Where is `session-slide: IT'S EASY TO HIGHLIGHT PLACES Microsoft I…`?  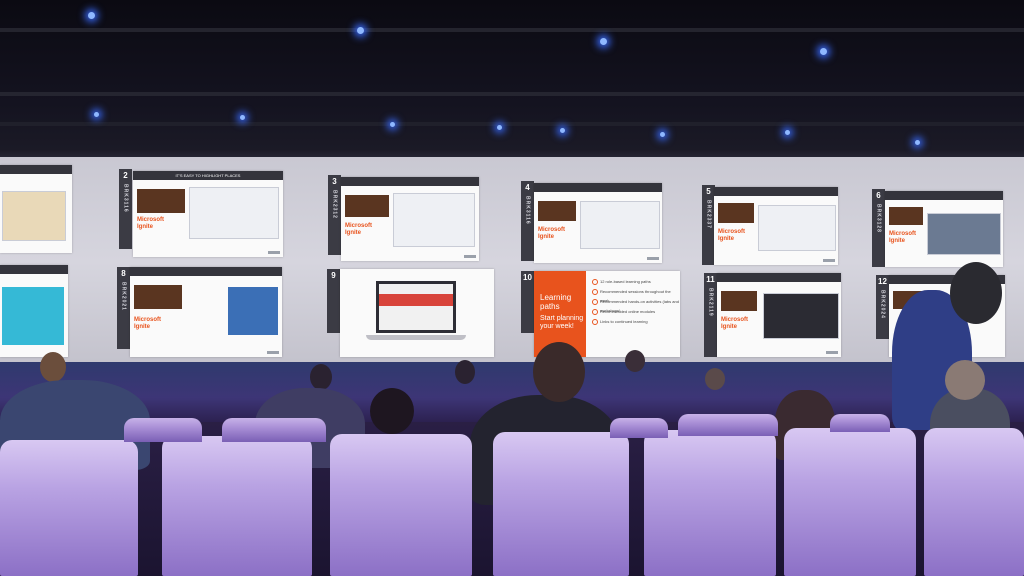
session-slide: IT'S EASY TO HIGHLIGHT PLACES Microsoft I… is located at coordinates (208, 214).